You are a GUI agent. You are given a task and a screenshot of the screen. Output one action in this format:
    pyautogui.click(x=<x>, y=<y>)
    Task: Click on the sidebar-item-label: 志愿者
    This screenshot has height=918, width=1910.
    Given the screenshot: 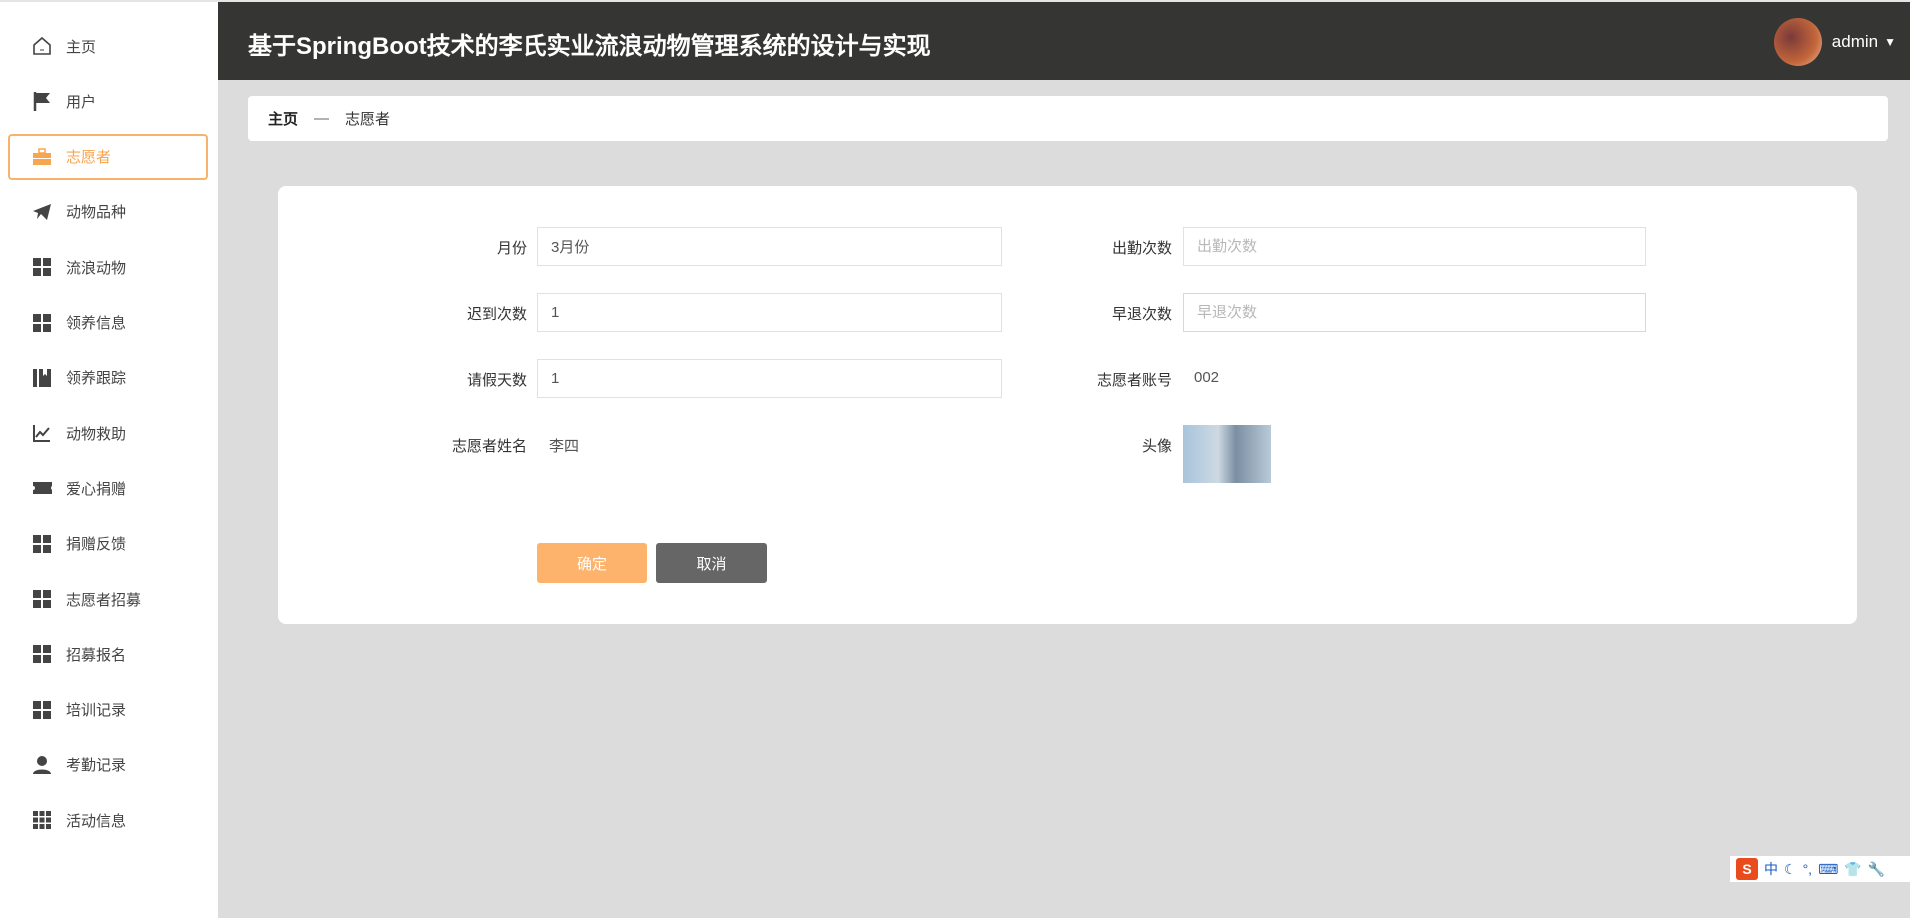 What is the action you would take?
    pyautogui.click(x=89, y=158)
    